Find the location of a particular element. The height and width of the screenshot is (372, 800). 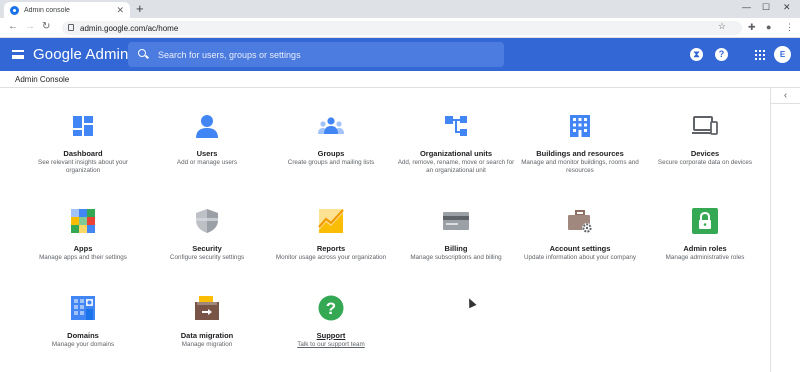

admin-favicon-icon is located at coordinates (14, 10).